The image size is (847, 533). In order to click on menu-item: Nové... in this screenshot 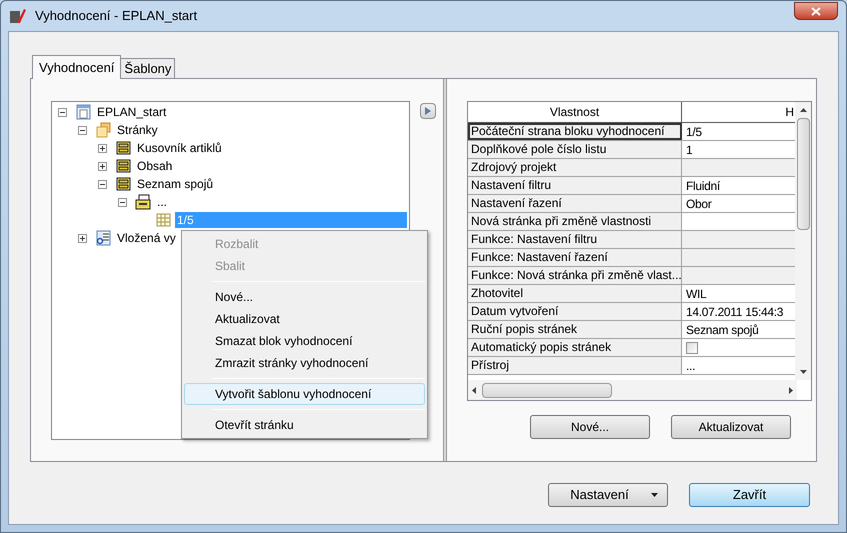, I will do `click(304, 297)`.